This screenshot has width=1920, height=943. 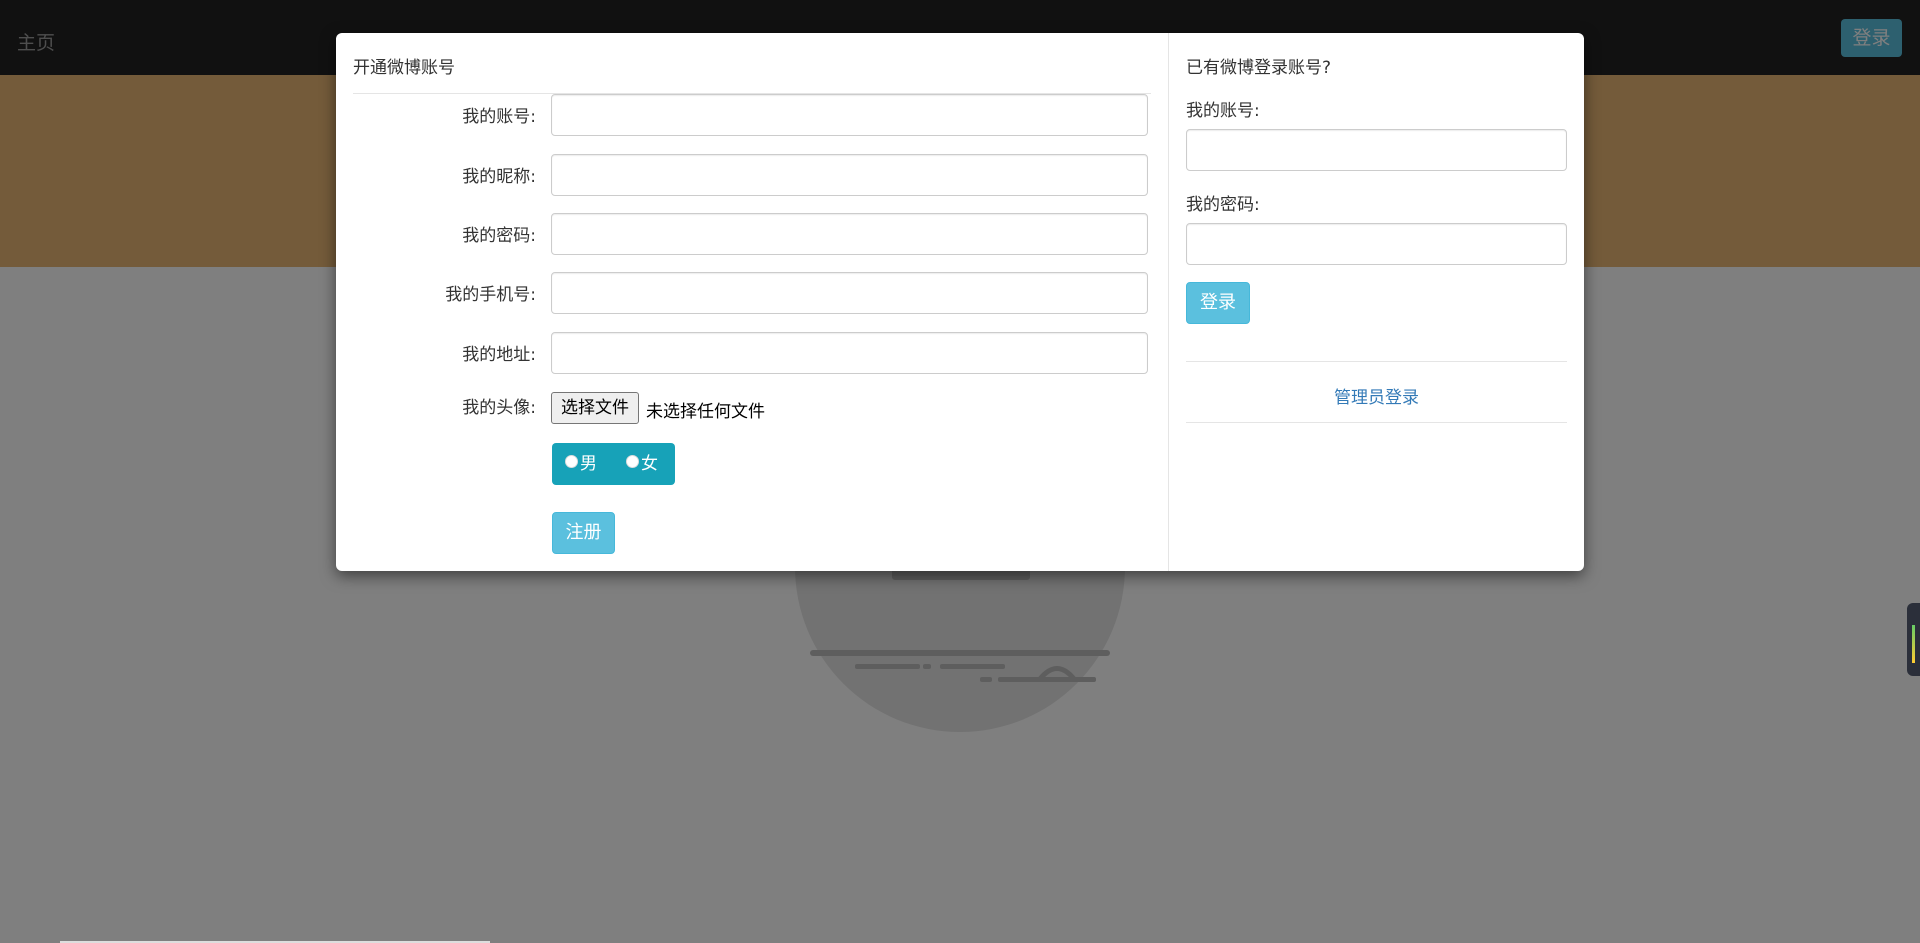 What do you see at coordinates (1218, 303) in the screenshot?
I see `login-submit-button: 登录` at bounding box center [1218, 303].